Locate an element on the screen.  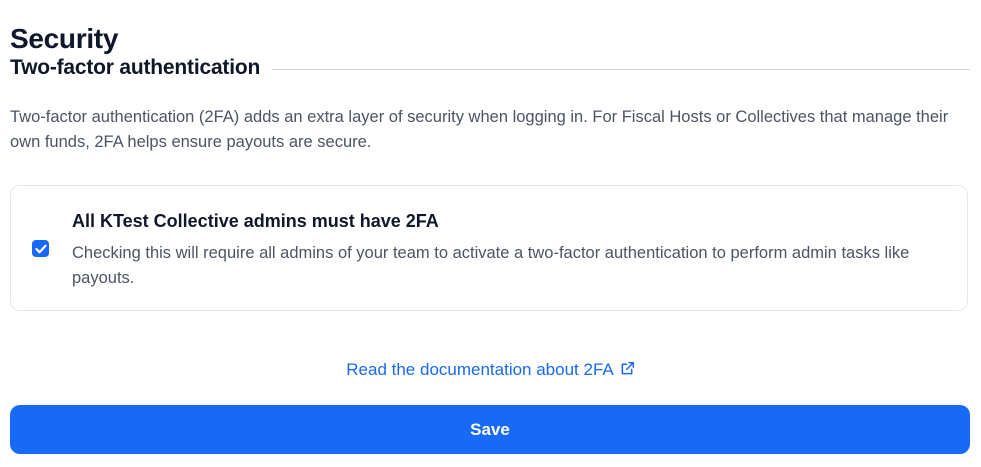
section-title: Two-factor authentication is located at coordinates (135, 67).